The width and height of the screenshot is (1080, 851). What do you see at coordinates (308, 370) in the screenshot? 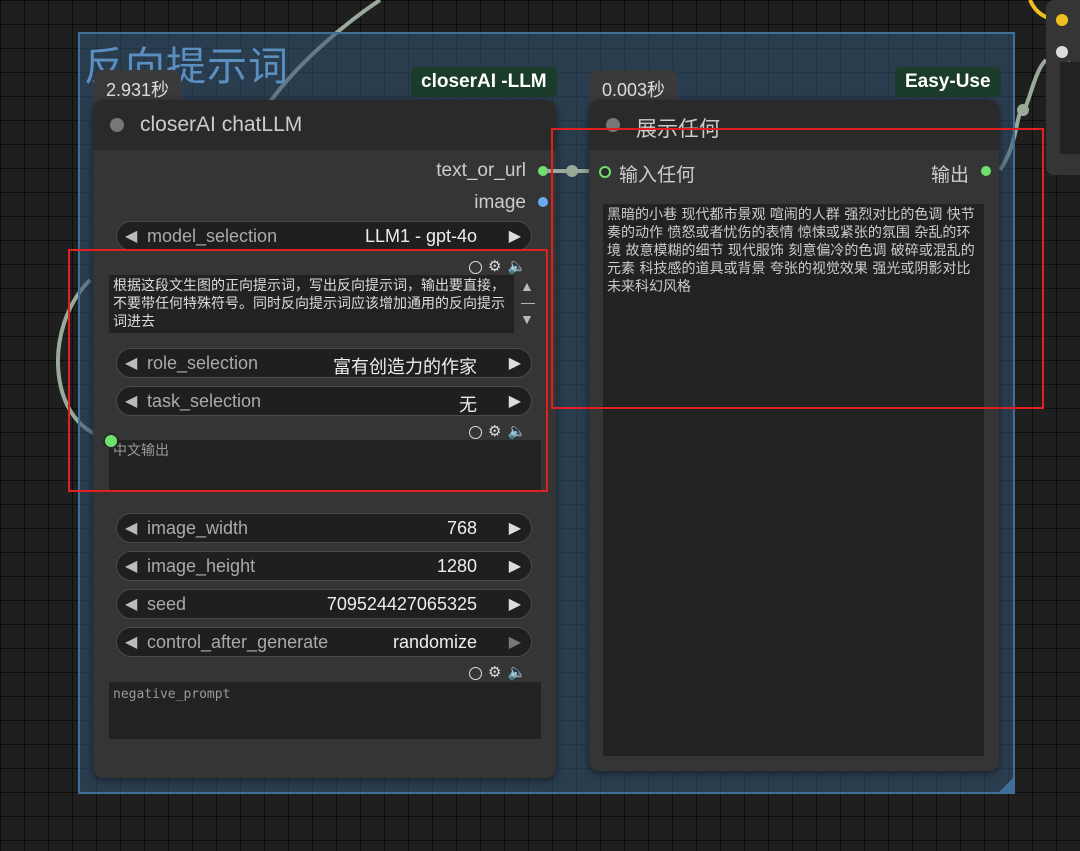
I see `highlight-box-llm` at bounding box center [308, 370].